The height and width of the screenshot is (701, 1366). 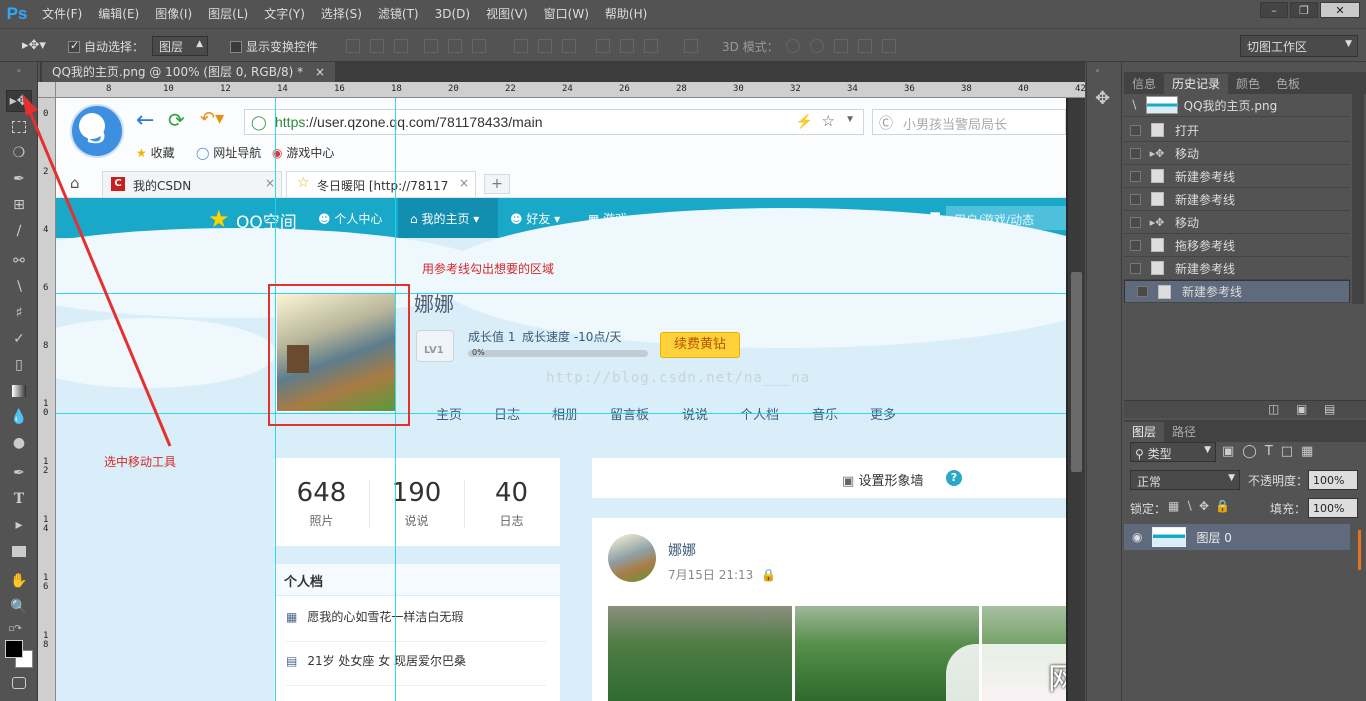 What do you see at coordinates (1144, 432) in the screenshot?
I see `tab-layers: 图层` at bounding box center [1144, 432].